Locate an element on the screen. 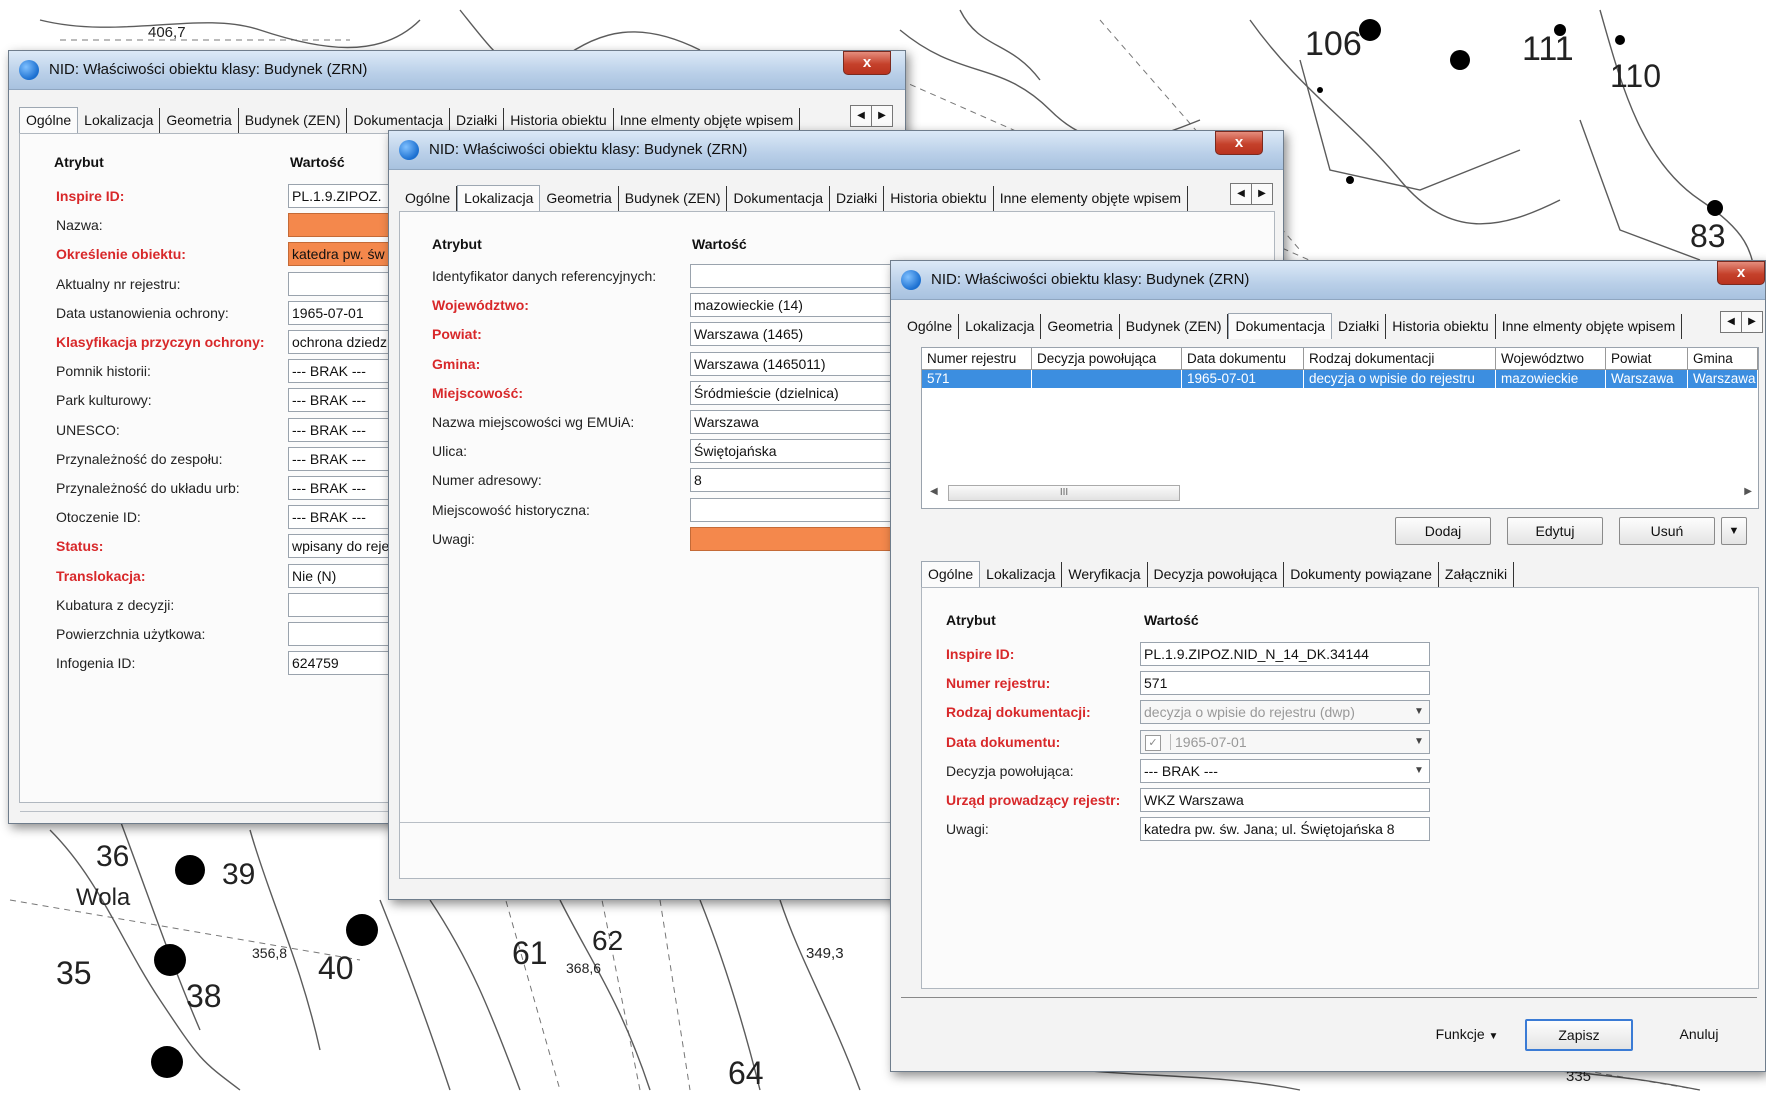 This screenshot has height=1094, width=1766. attribute-label: Przynależność do zespołu: is located at coordinates (139, 458).